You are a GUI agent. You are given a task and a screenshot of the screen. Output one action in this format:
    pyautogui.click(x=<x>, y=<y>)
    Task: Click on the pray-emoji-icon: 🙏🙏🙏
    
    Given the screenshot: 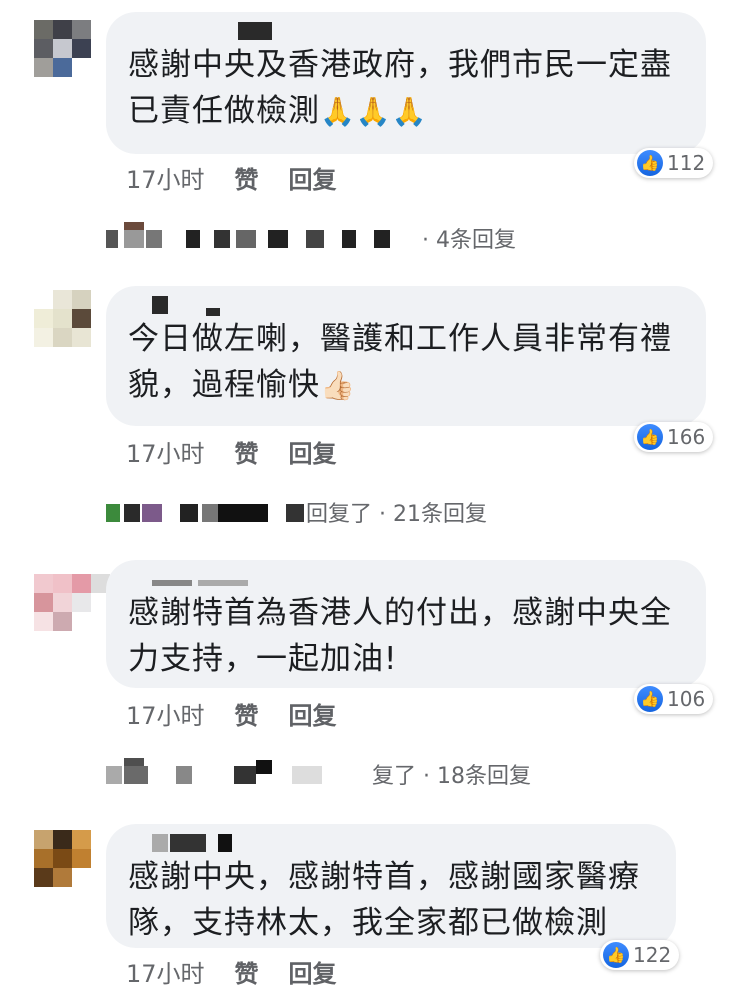 What is the action you would take?
    pyautogui.click(x=374, y=111)
    